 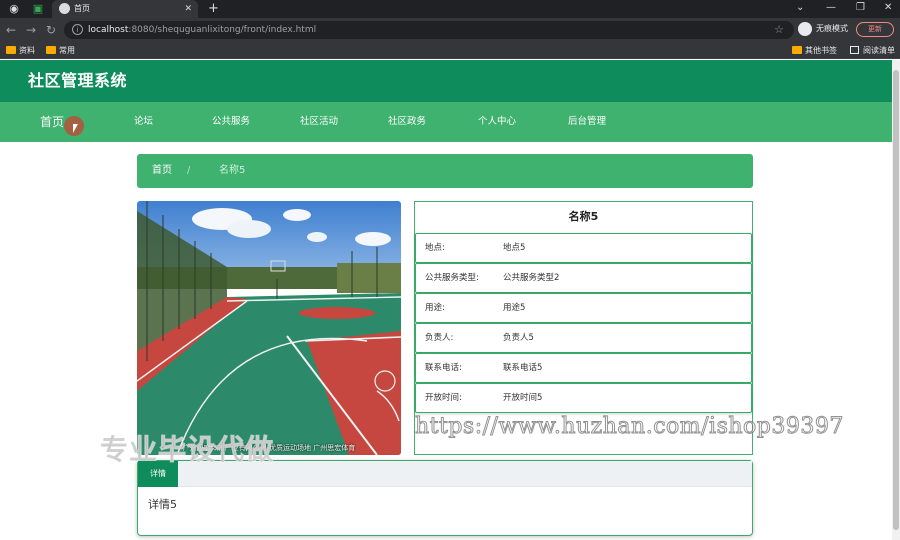 I want to click on breadcrumb-home: 首页, so click(x=162, y=171).